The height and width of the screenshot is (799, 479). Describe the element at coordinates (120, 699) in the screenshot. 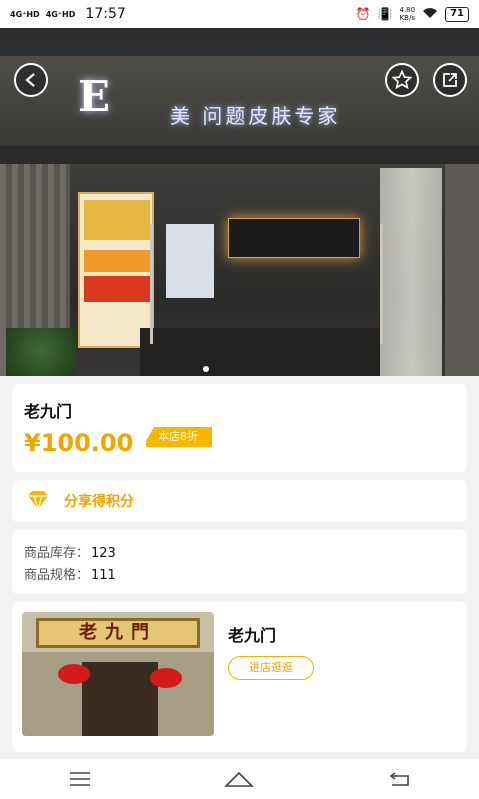

I see `store-door` at that location.